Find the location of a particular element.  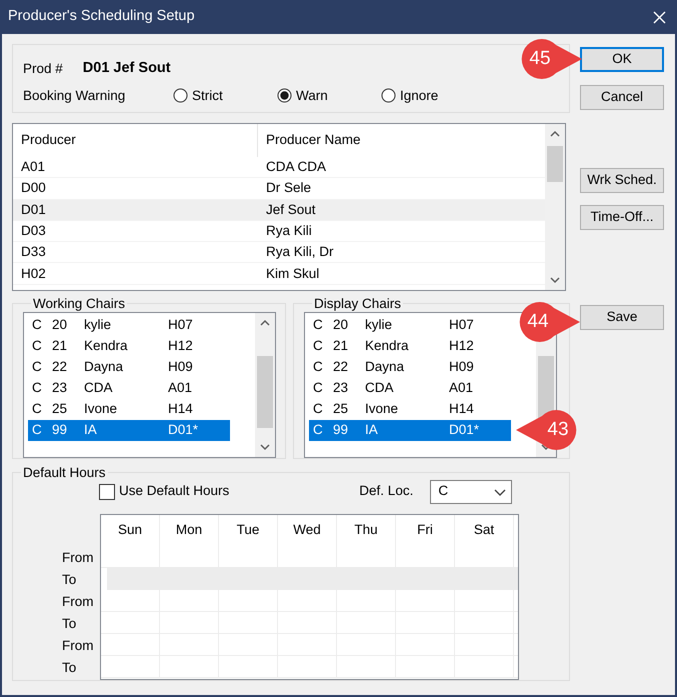

radio-option: Strict is located at coordinates (225, 96).